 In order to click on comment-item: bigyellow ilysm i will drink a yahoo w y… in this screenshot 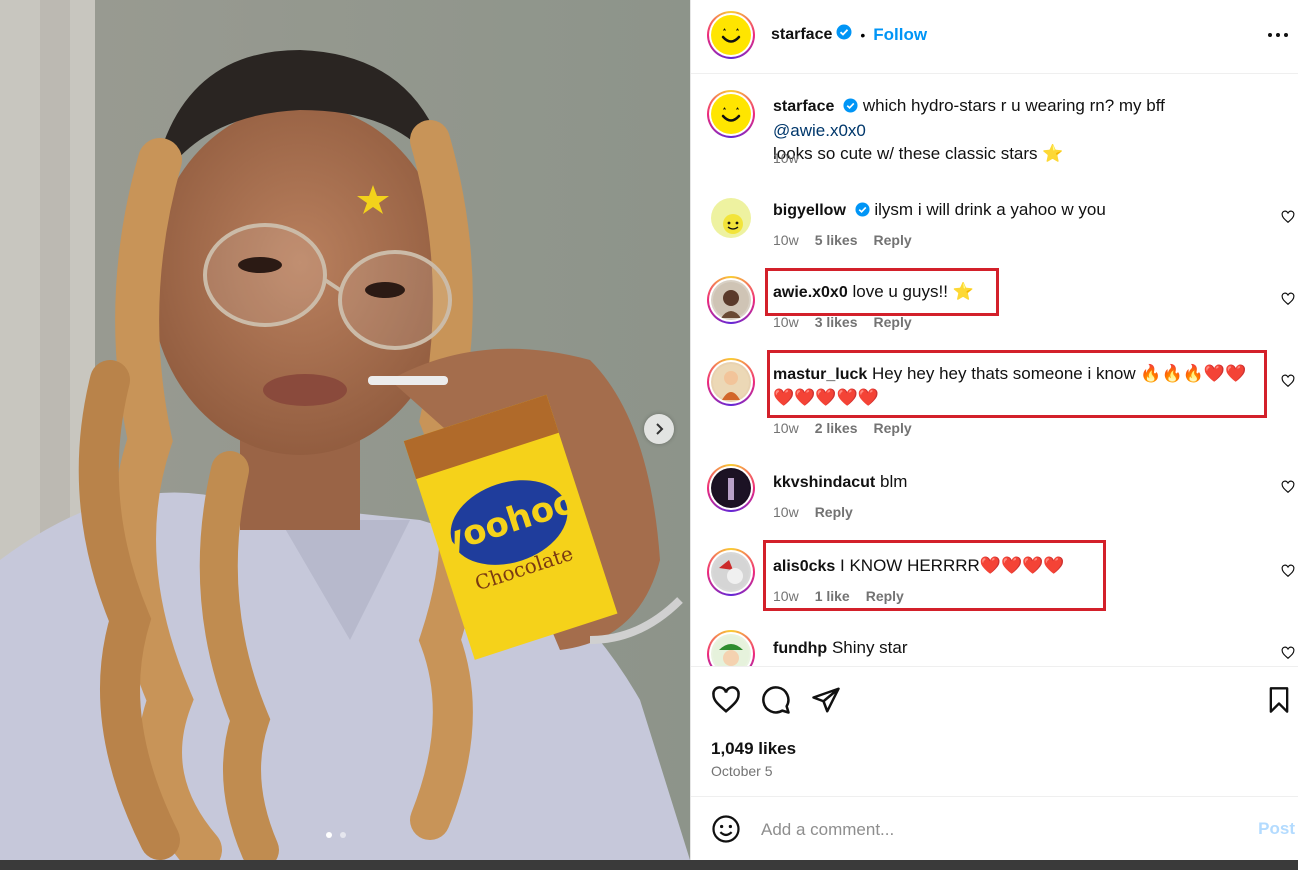, I will do `click(994, 229)`.